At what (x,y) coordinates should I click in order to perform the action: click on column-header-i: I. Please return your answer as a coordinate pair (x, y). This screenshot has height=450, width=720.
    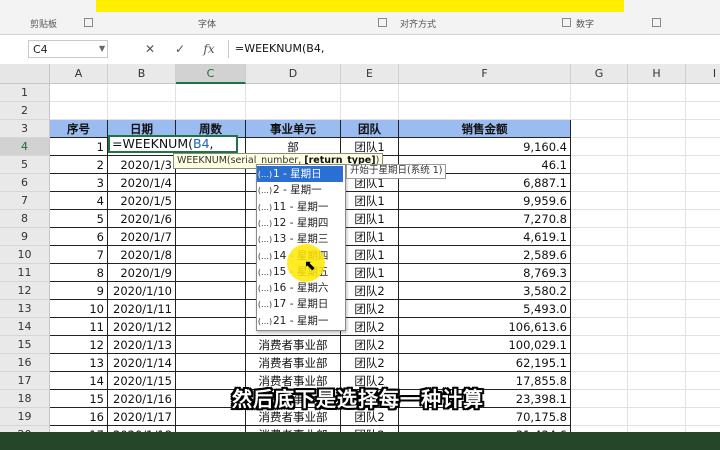
    Looking at the image, I should click on (703, 74).